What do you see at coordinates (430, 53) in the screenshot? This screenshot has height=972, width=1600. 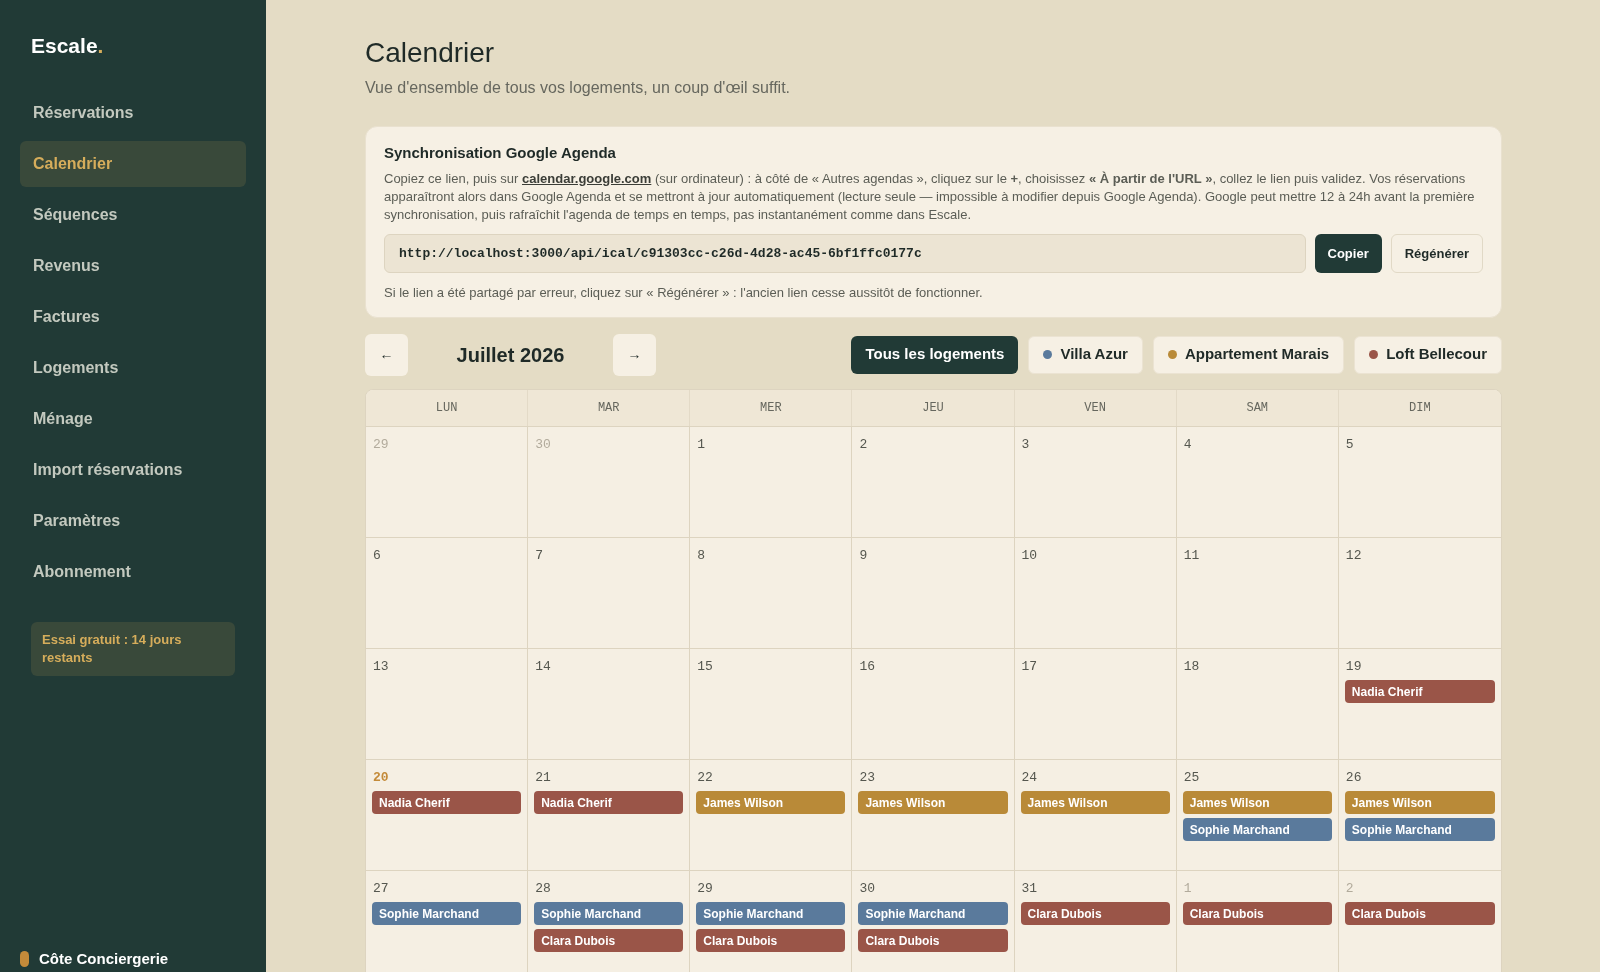 I see `page-title: Calendrier` at bounding box center [430, 53].